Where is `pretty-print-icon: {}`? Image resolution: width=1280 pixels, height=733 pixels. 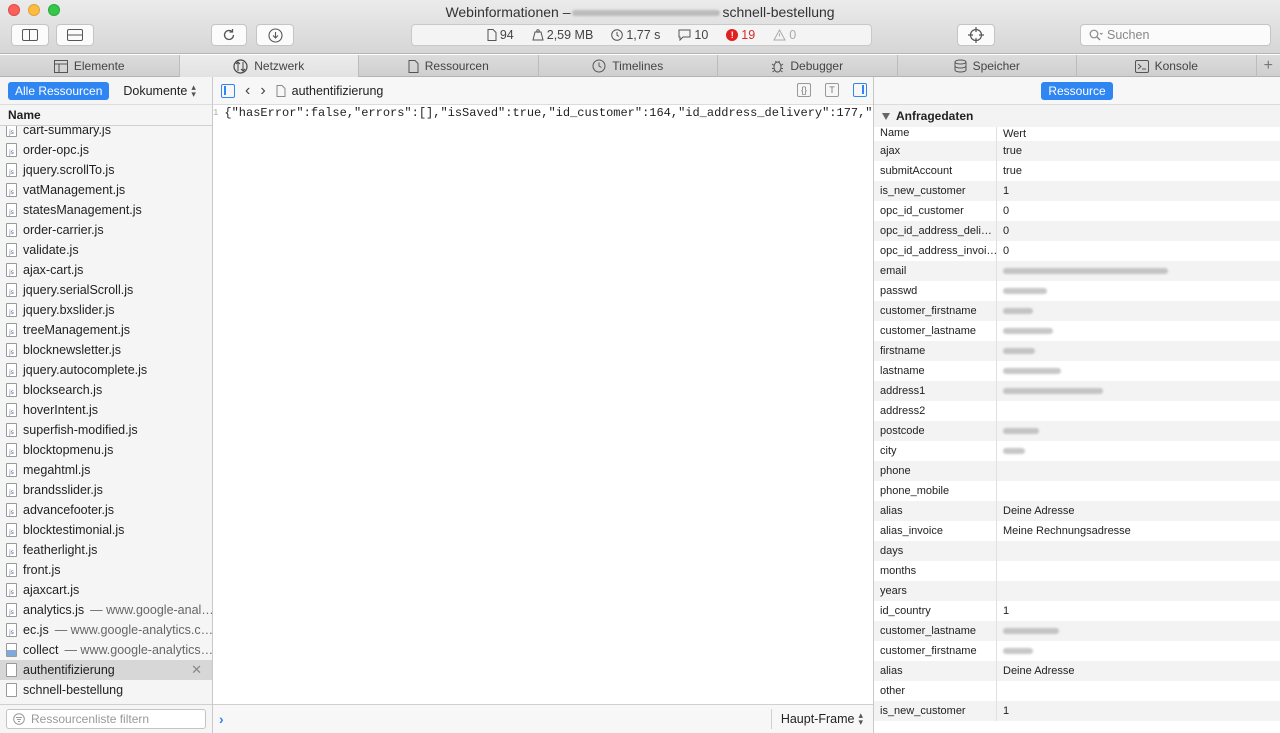 pretty-print-icon: {} is located at coordinates (804, 90).